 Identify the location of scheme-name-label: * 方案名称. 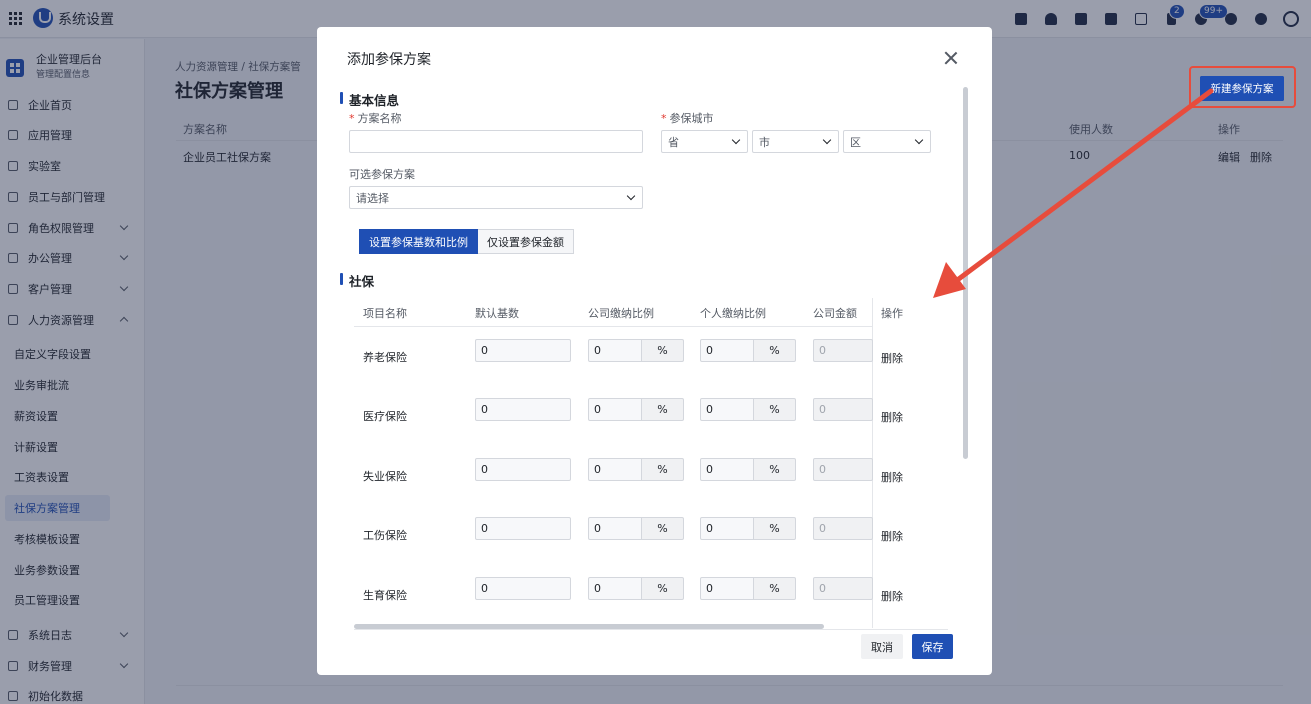
(375, 118).